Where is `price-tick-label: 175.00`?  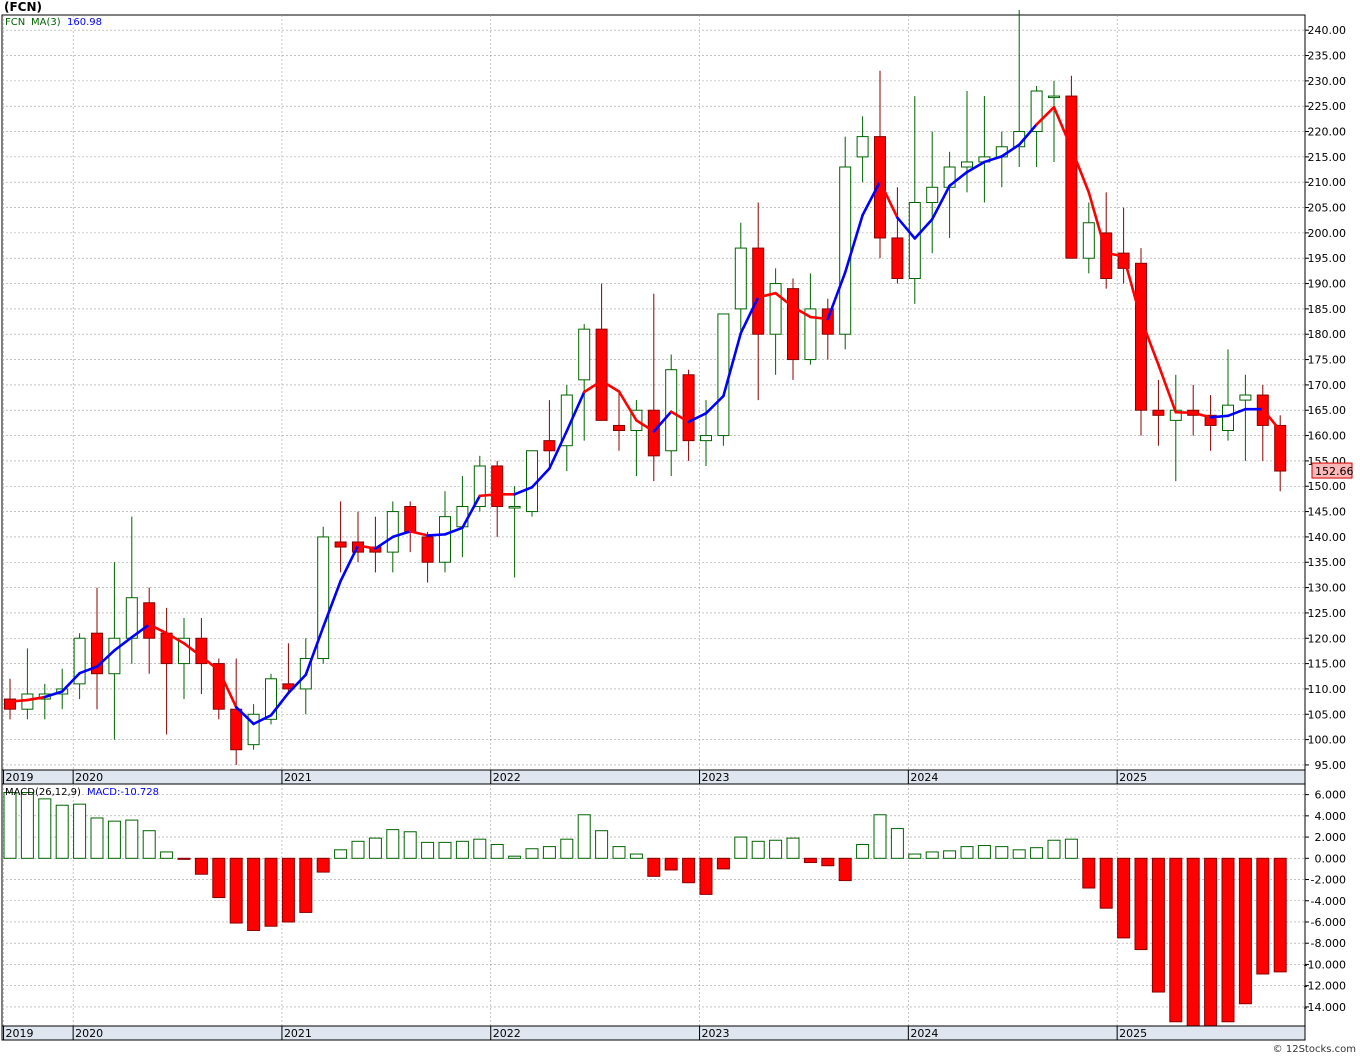 price-tick-label: 175.00 is located at coordinates (1327, 360).